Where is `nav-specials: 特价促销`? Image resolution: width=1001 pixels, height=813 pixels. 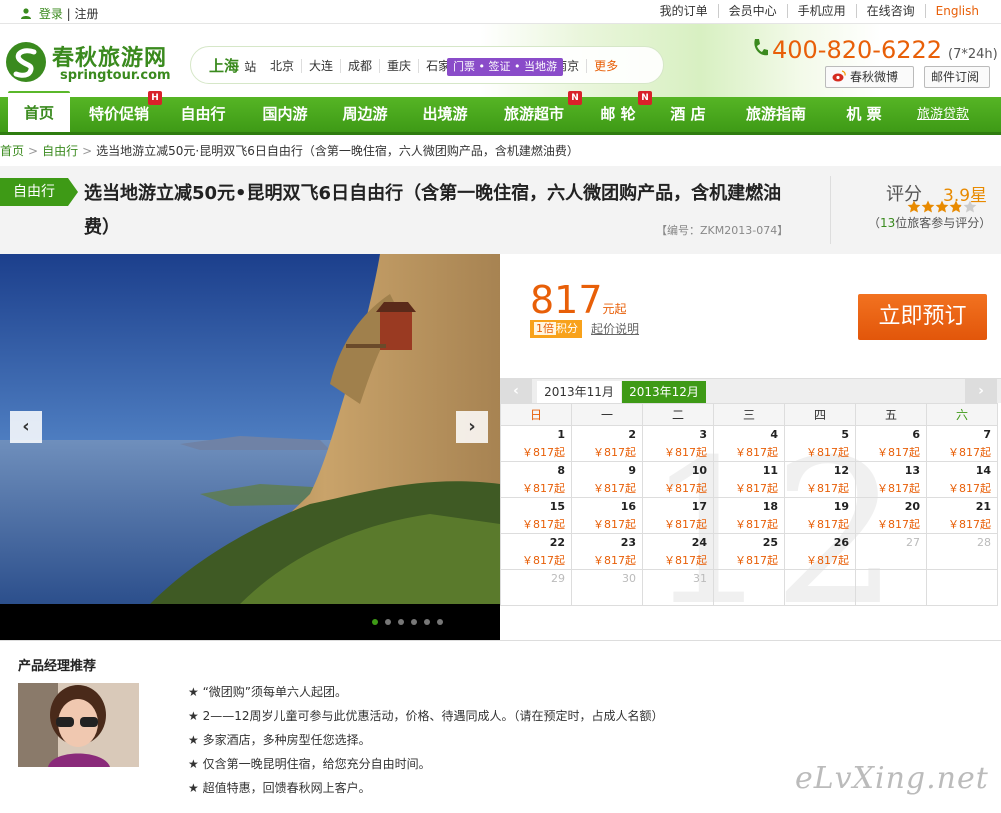
nav-specials: 特价促销 is located at coordinates (119, 114).